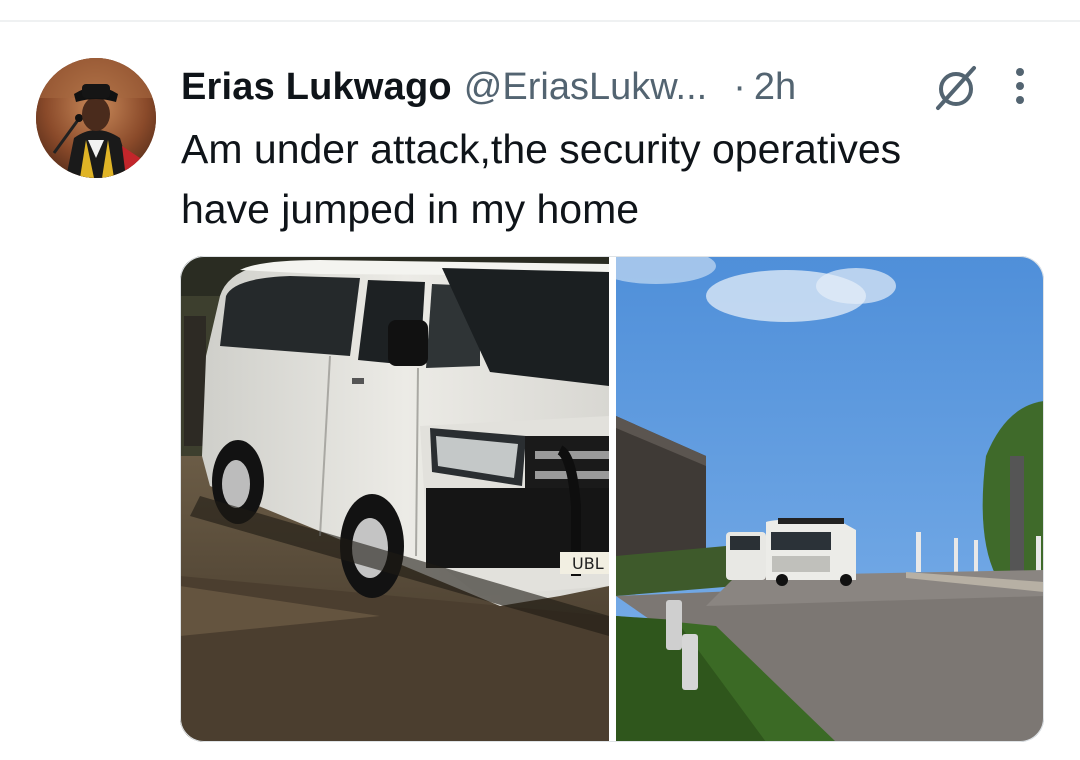  What do you see at coordinates (410, 209) in the screenshot?
I see `tweet-text-line-2: have jumped in my home` at bounding box center [410, 209].